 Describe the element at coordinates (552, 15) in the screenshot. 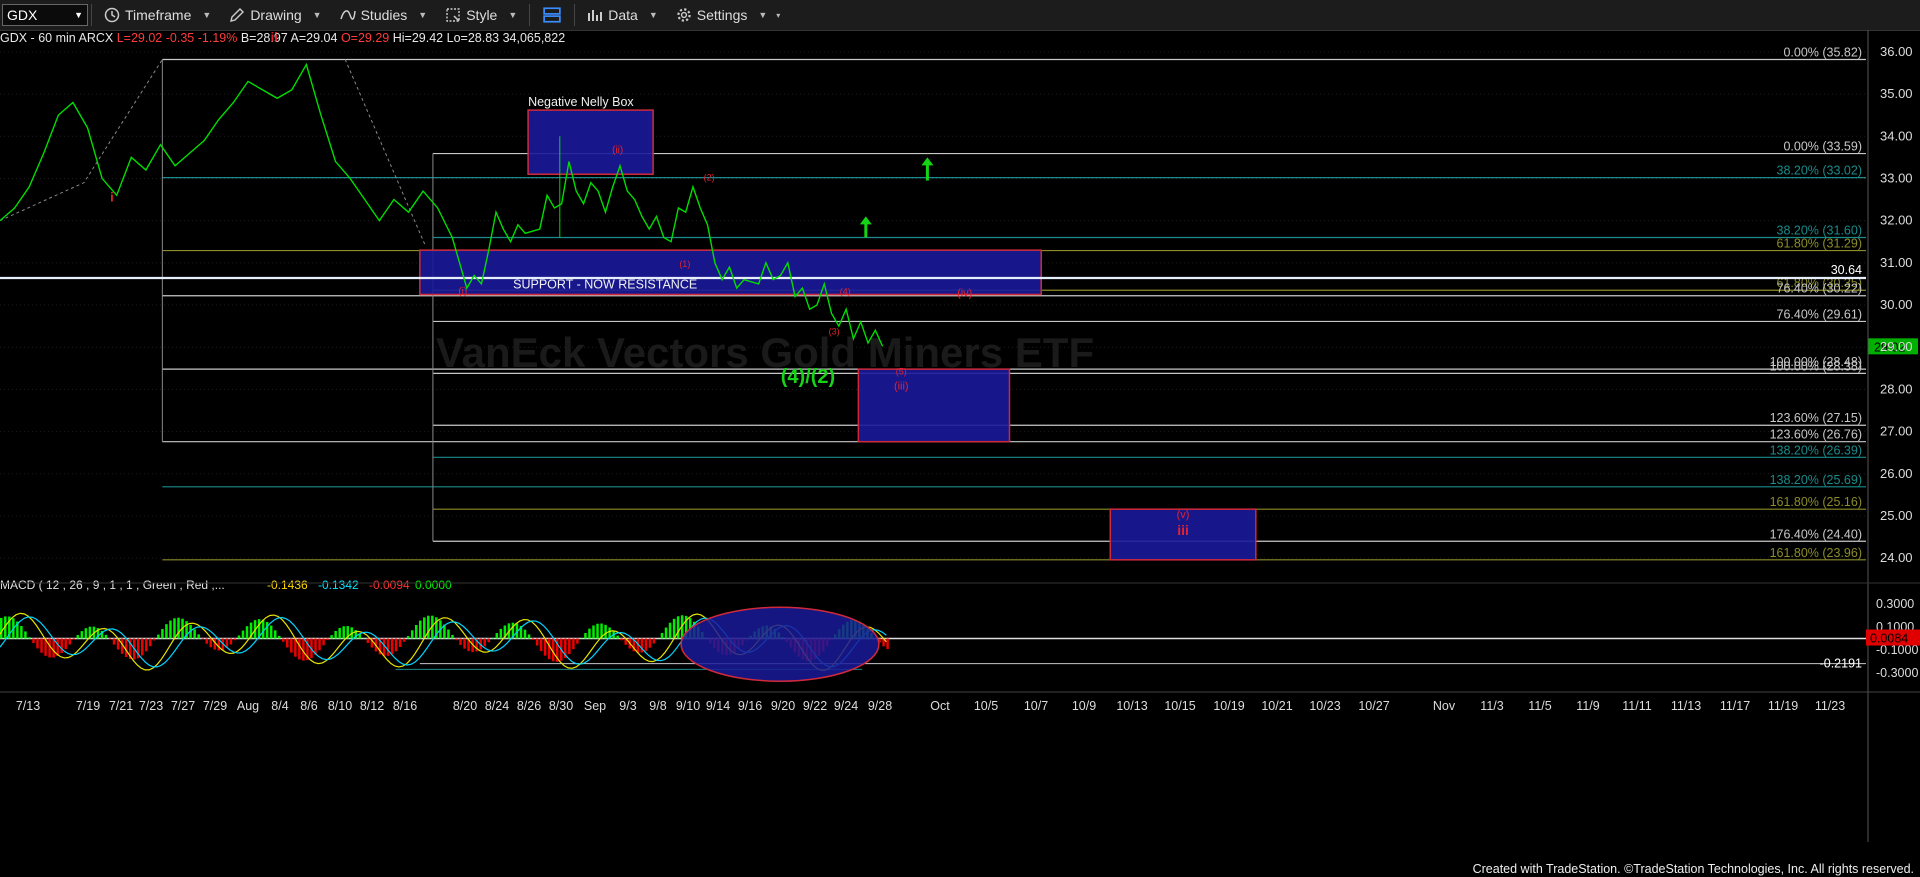

I see `layout-button` at that location.